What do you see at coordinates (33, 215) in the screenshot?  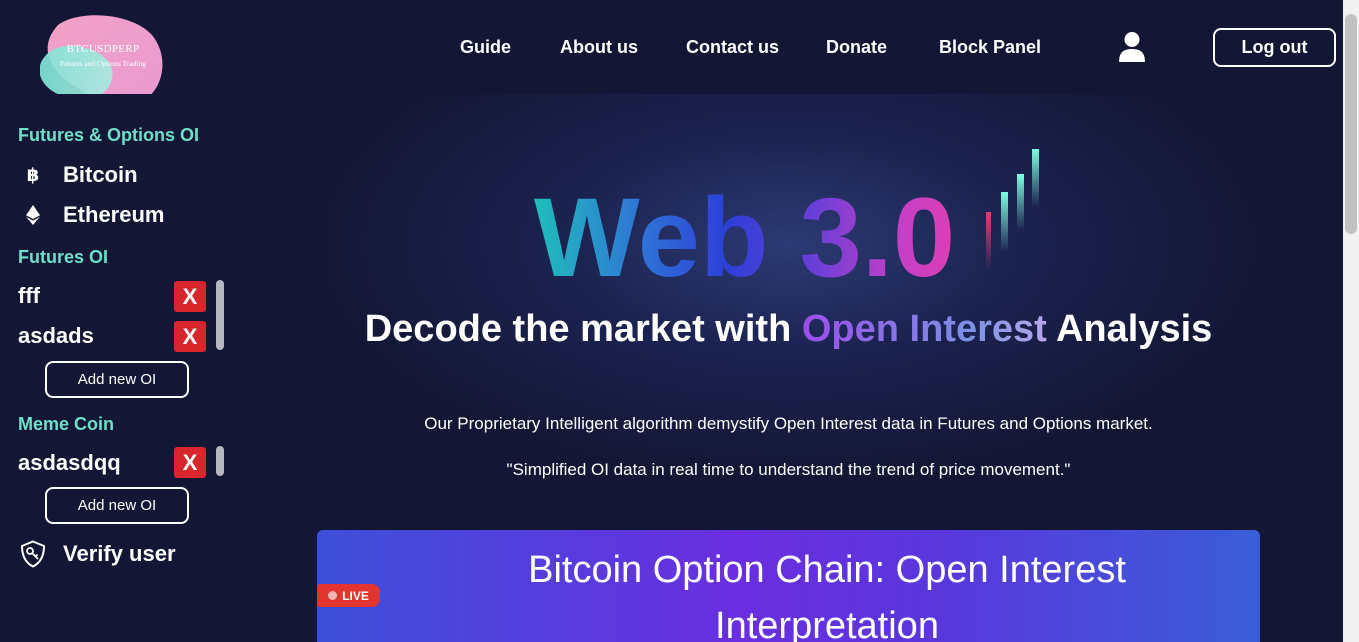 I see `ethereum-icon` at bounding box center [33, 215].